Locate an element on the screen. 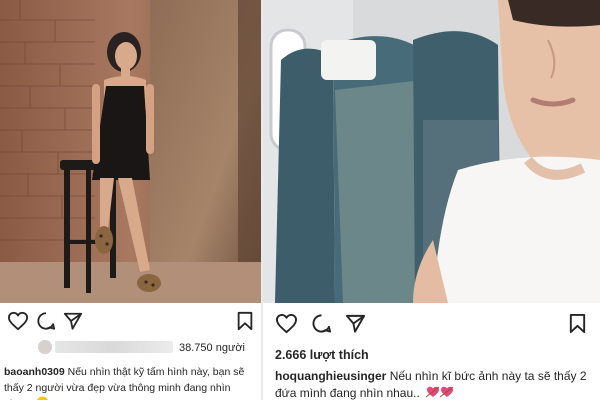 This screenshot has height=400, width=600. left-action-bar is located at coordinates (130, 324).